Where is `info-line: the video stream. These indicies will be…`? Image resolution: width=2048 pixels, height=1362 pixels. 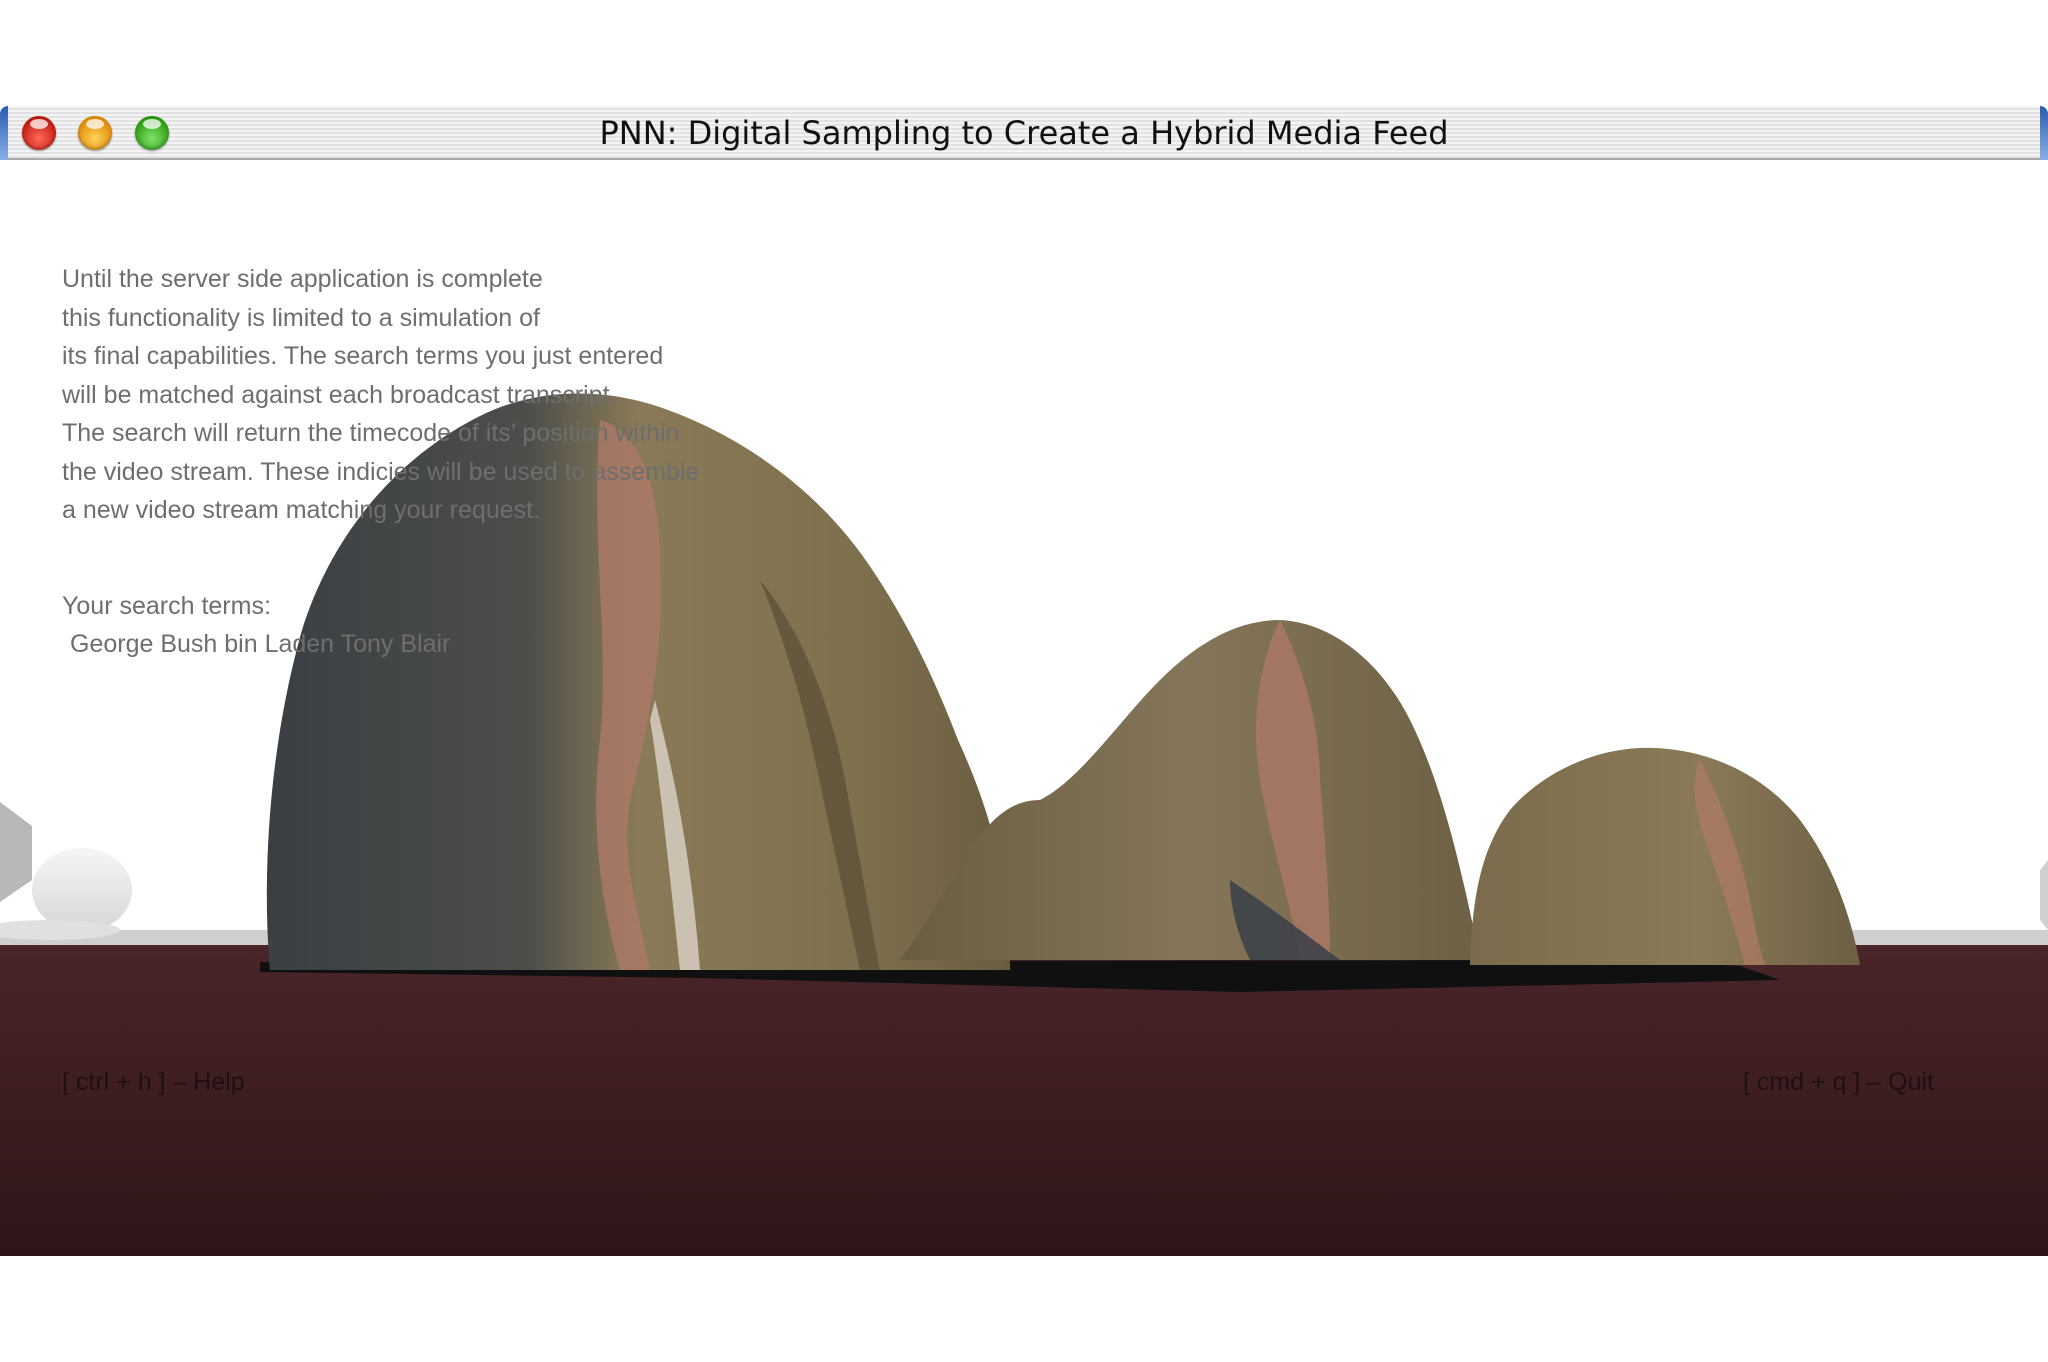
info-line: the video stream. These indicies will be… is located at coordinates (381, 471).